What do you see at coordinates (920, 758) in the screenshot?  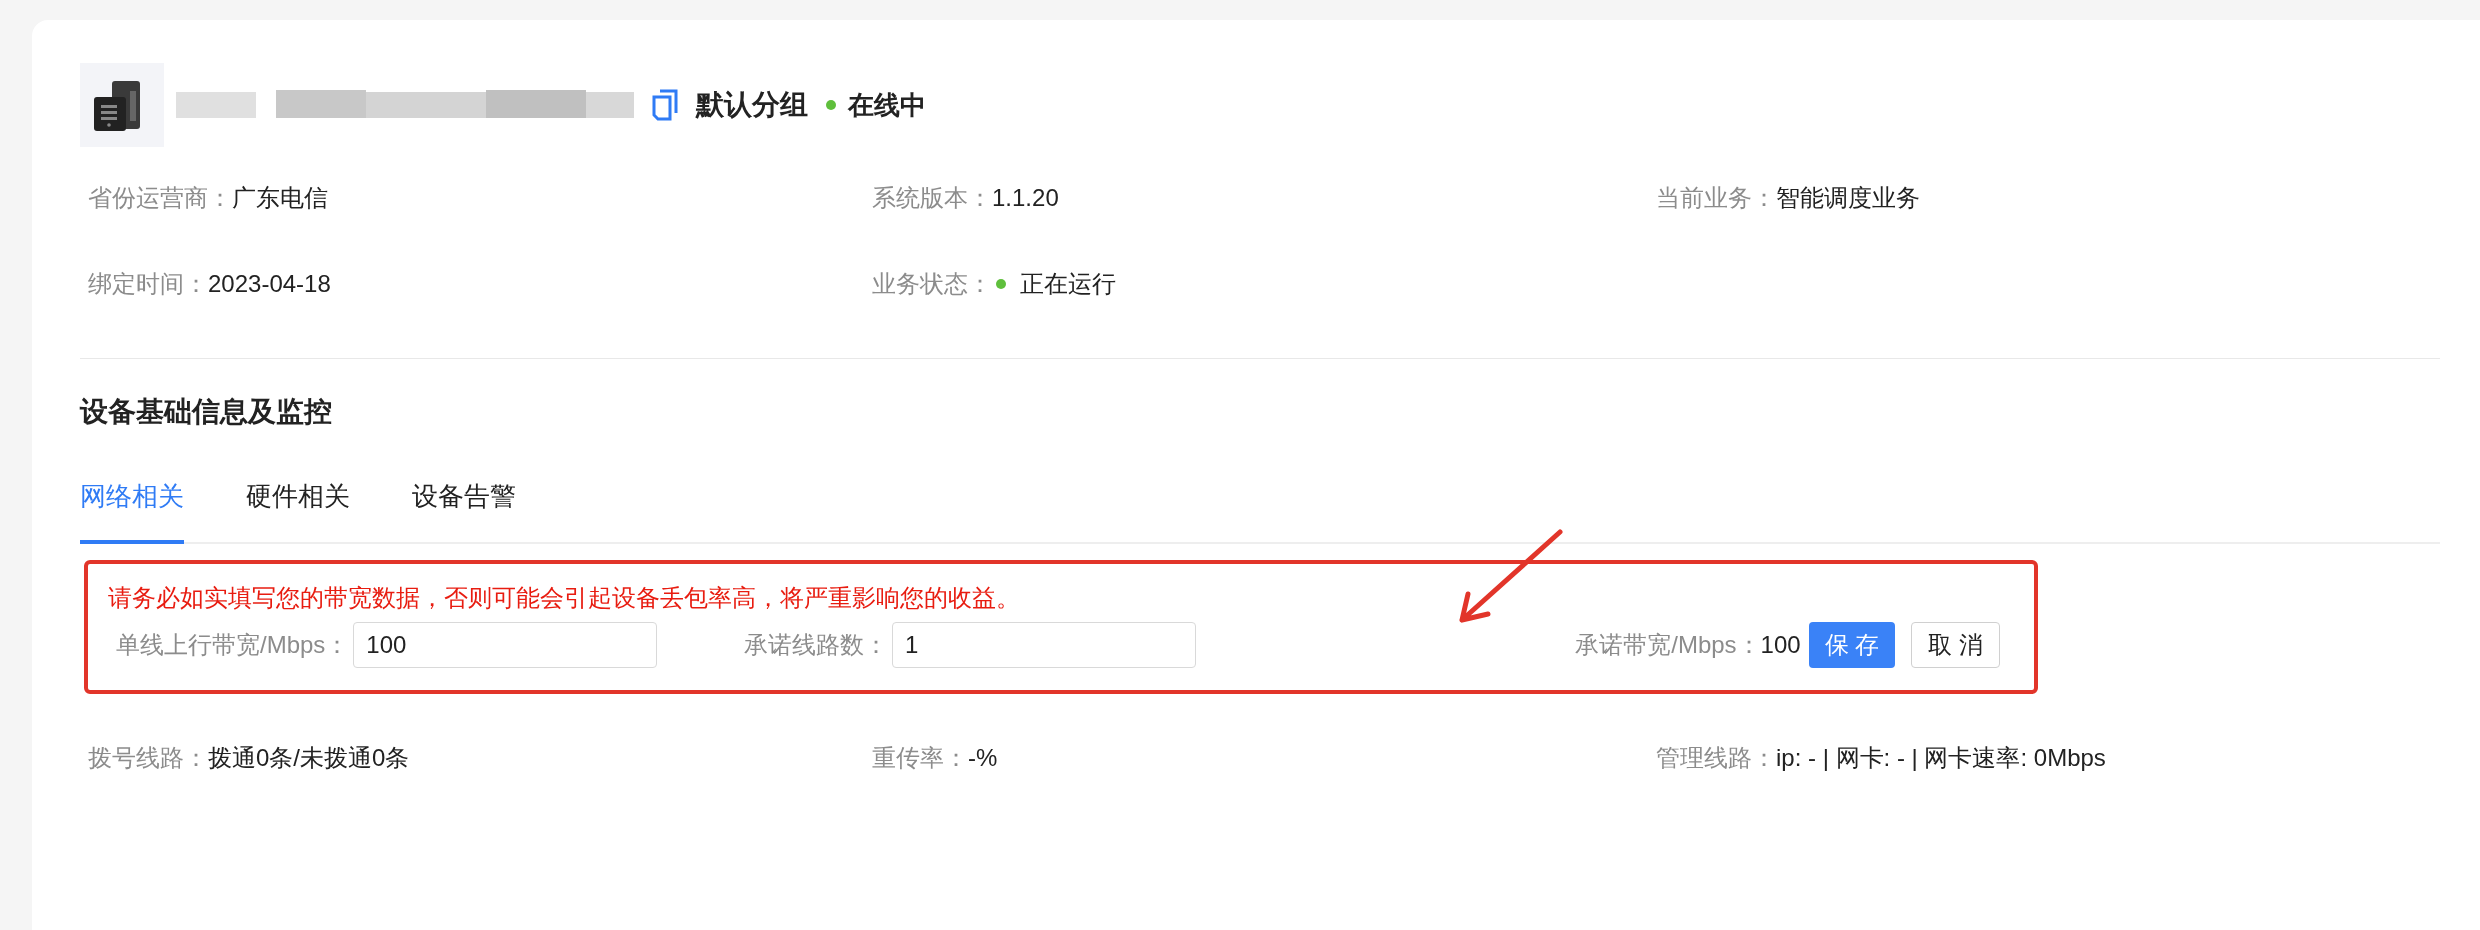 I see `field-label: 重传率：` at bounding box center [920, 758].